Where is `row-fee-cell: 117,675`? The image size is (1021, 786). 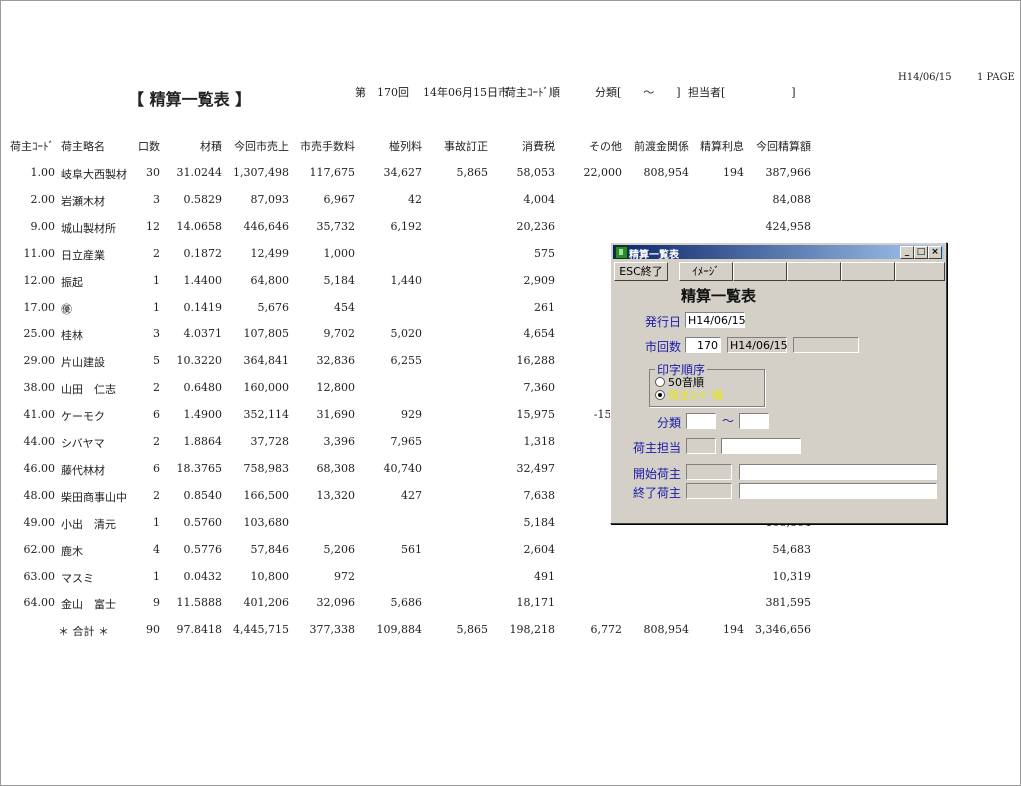
row-fee-cell: 117,675 is located at coordinates (332, 172).